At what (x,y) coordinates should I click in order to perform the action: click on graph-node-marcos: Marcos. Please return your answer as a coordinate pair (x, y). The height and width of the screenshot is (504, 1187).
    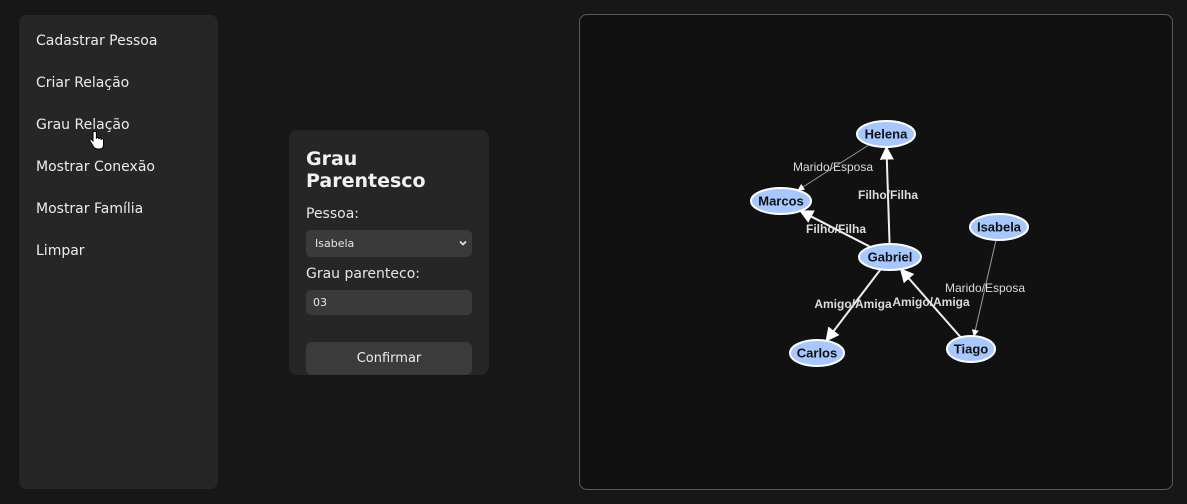
    Looking at the image, I should click on (781, 201).